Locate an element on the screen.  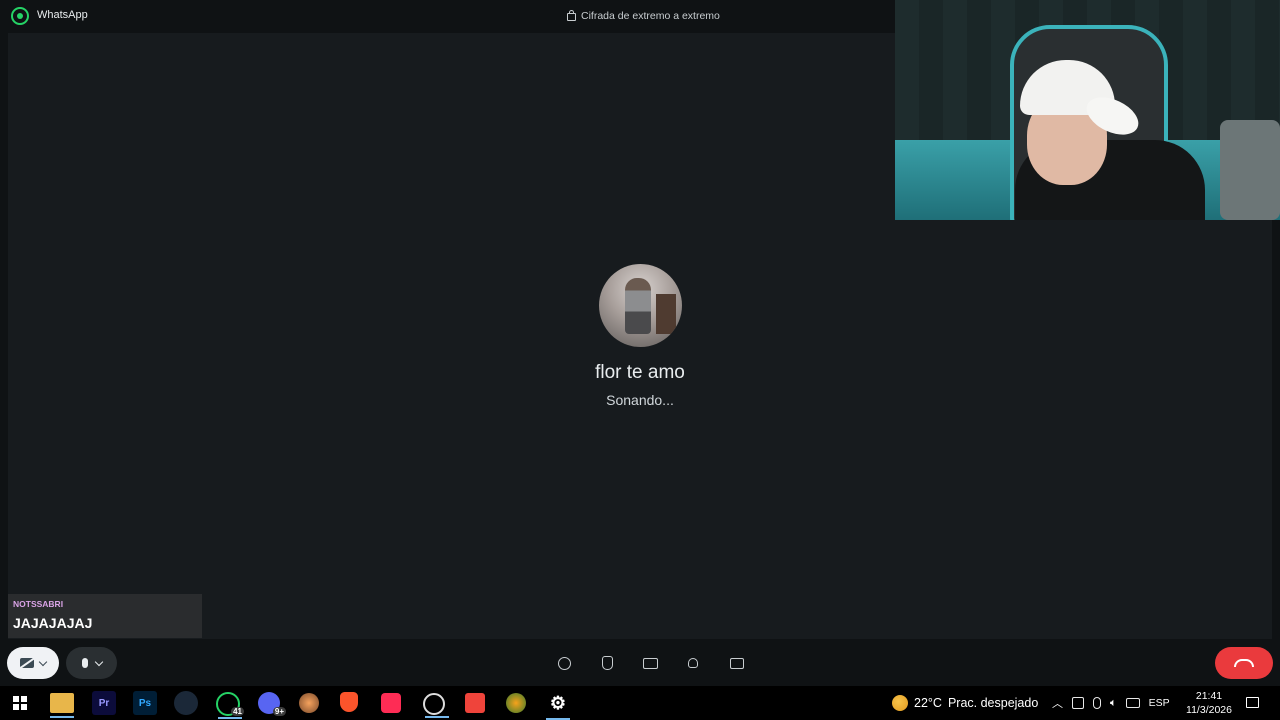
reactions-button is located at coordinates (564, 663).